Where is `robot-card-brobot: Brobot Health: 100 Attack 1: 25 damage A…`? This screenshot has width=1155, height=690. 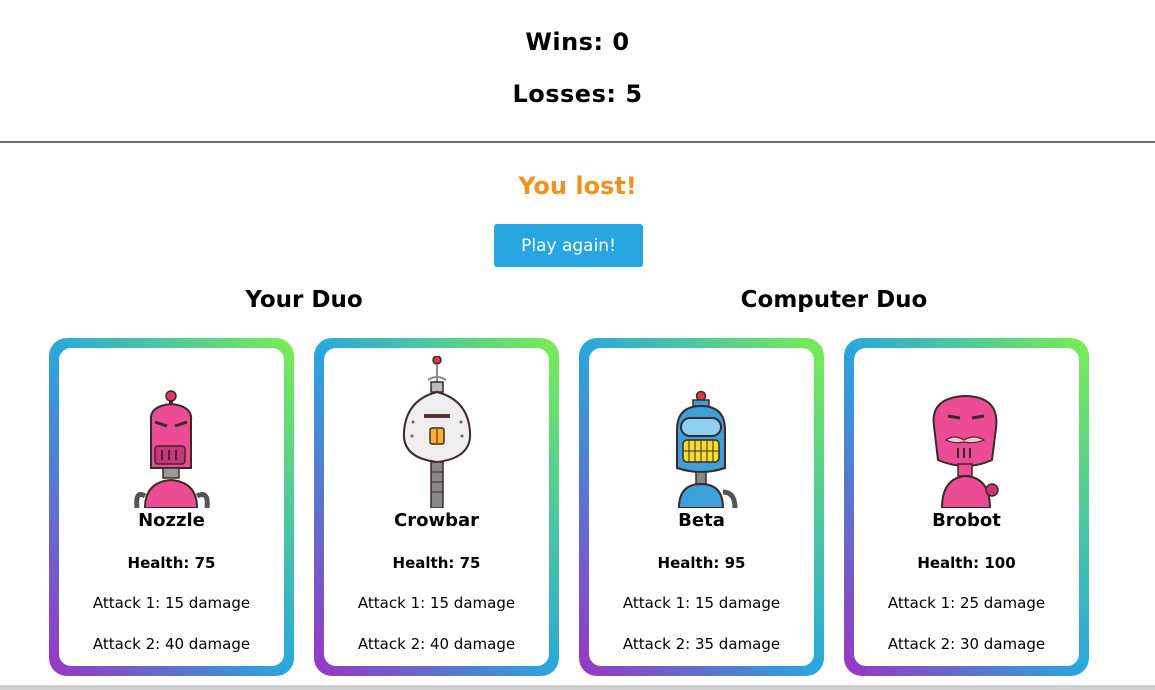
robot-card-brobot: Brobot Health: 100 Attack 1: 25 damage A… is located at coordinates (966, 507).